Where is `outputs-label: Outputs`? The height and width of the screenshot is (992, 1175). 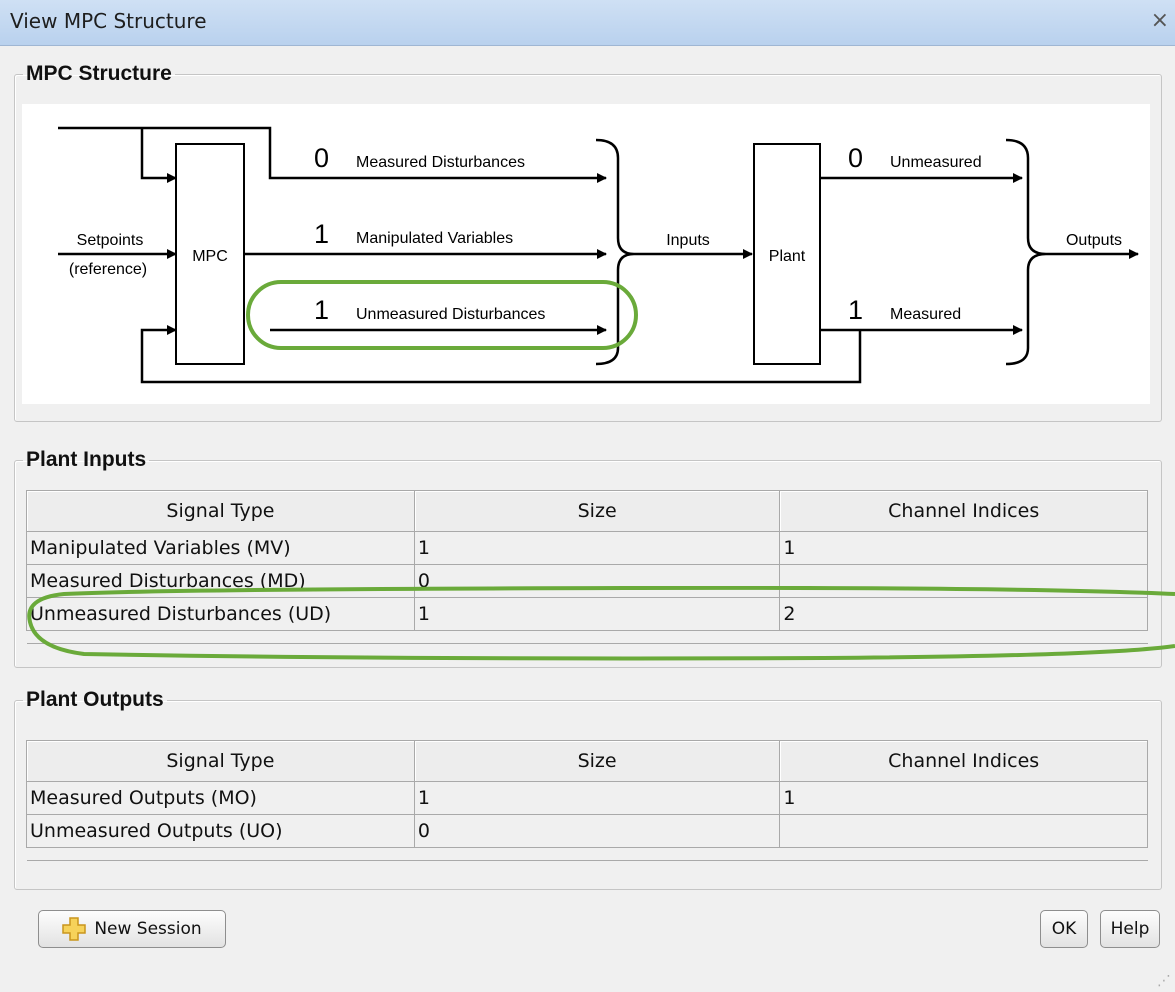
outputs-label: Outputs is located at coordinates (1094, 240).